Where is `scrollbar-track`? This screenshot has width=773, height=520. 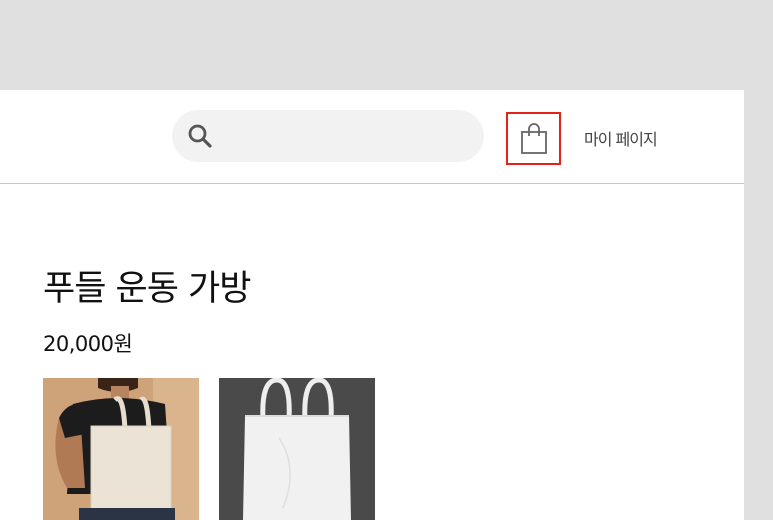 scrollbar-track is located at coordinates (758, 260).